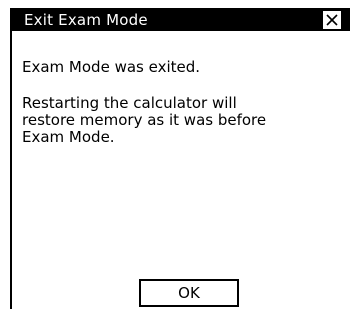  What do you see at coordinates (189, 293) in the screenshot?
I see `ok-button: OK` at bounding box center [189, 293].